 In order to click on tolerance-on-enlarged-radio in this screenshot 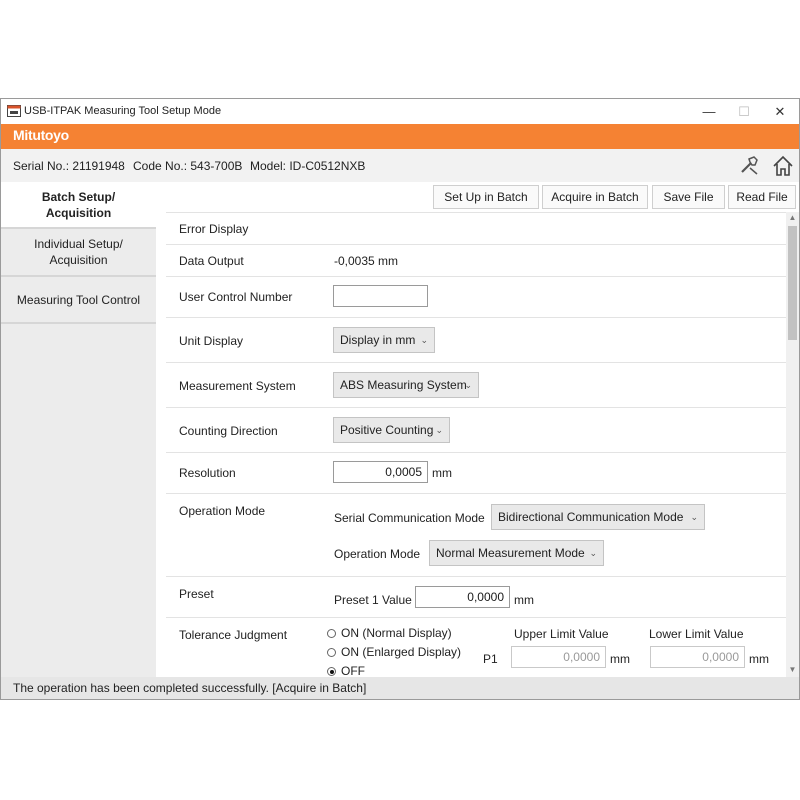, I will do `click(331, 652)`.